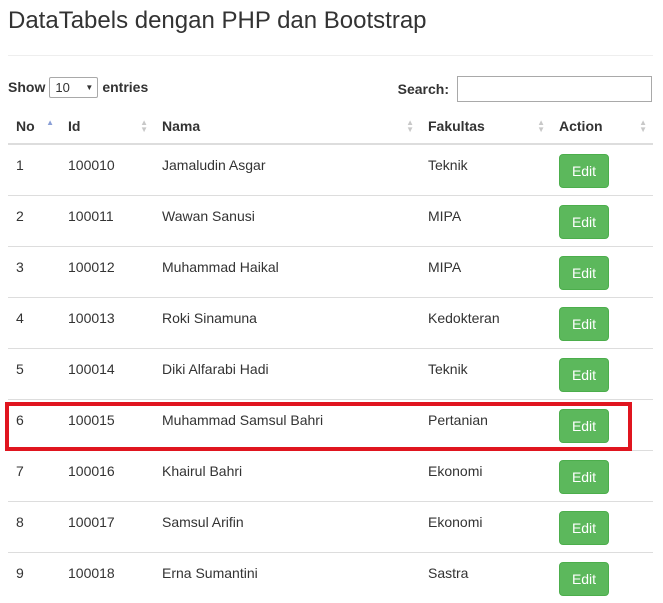 Image resolution: width=663 pixels, height=603 pixels. Describe the element at coordinates (287, 220) in the screenshot. I see `cell-nama: Wawan Sanusi` at that location.